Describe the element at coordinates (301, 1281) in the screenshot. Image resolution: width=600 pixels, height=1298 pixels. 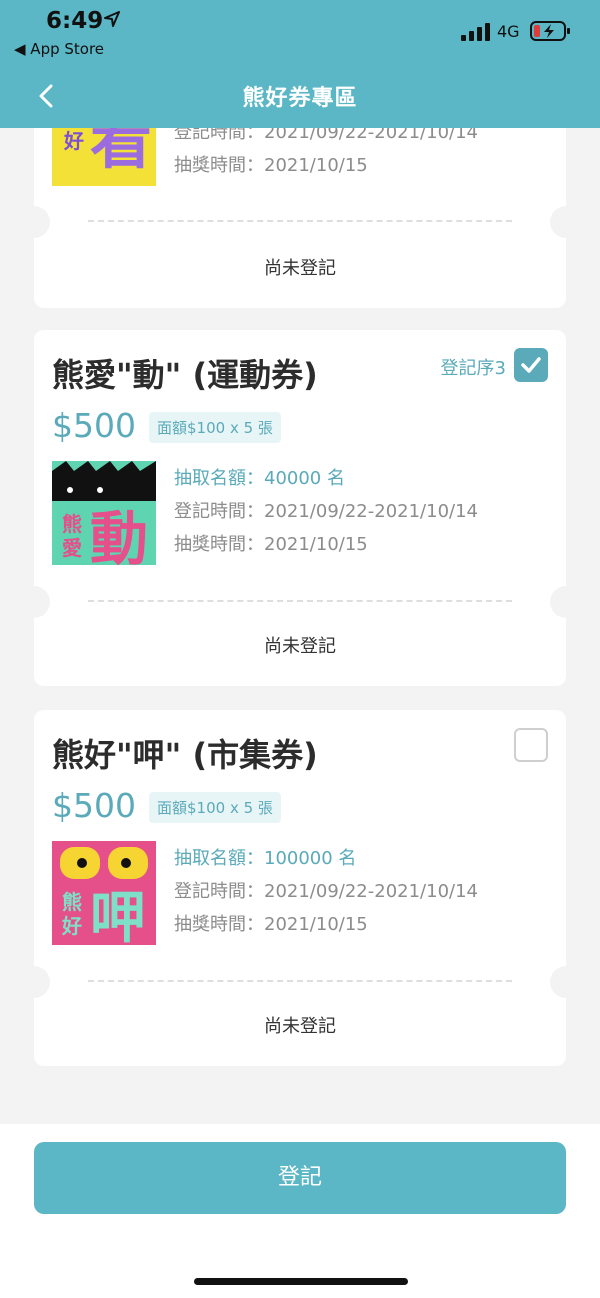
I see `home-indicator` at that location.